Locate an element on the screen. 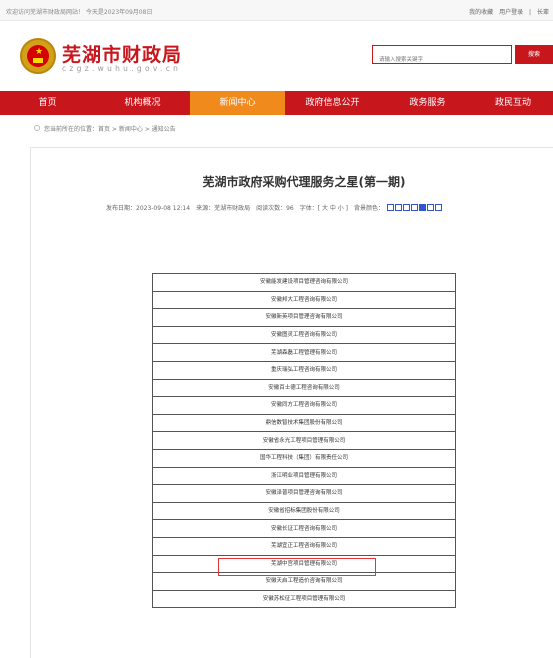 Image resolution: width=553 pixels, height=658 pixels. table-row: 安徽同方工程咨询有限公司 is located at coordinates (304, 405).